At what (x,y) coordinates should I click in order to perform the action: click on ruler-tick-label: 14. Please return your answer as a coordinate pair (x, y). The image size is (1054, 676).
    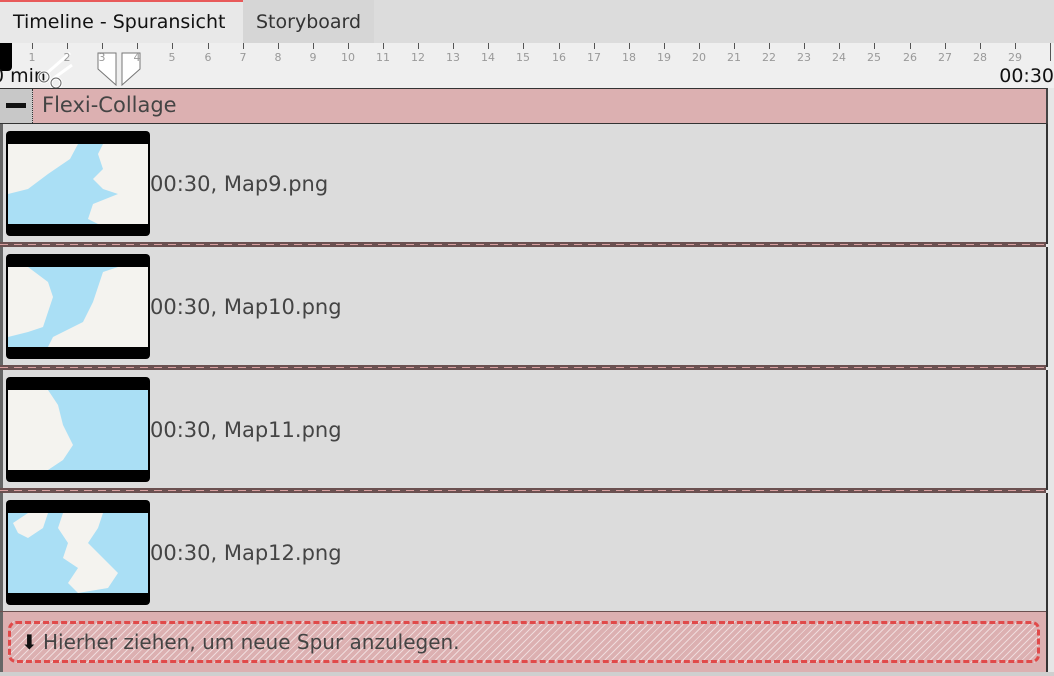
    Looking at the image, I should click on (488, 57).